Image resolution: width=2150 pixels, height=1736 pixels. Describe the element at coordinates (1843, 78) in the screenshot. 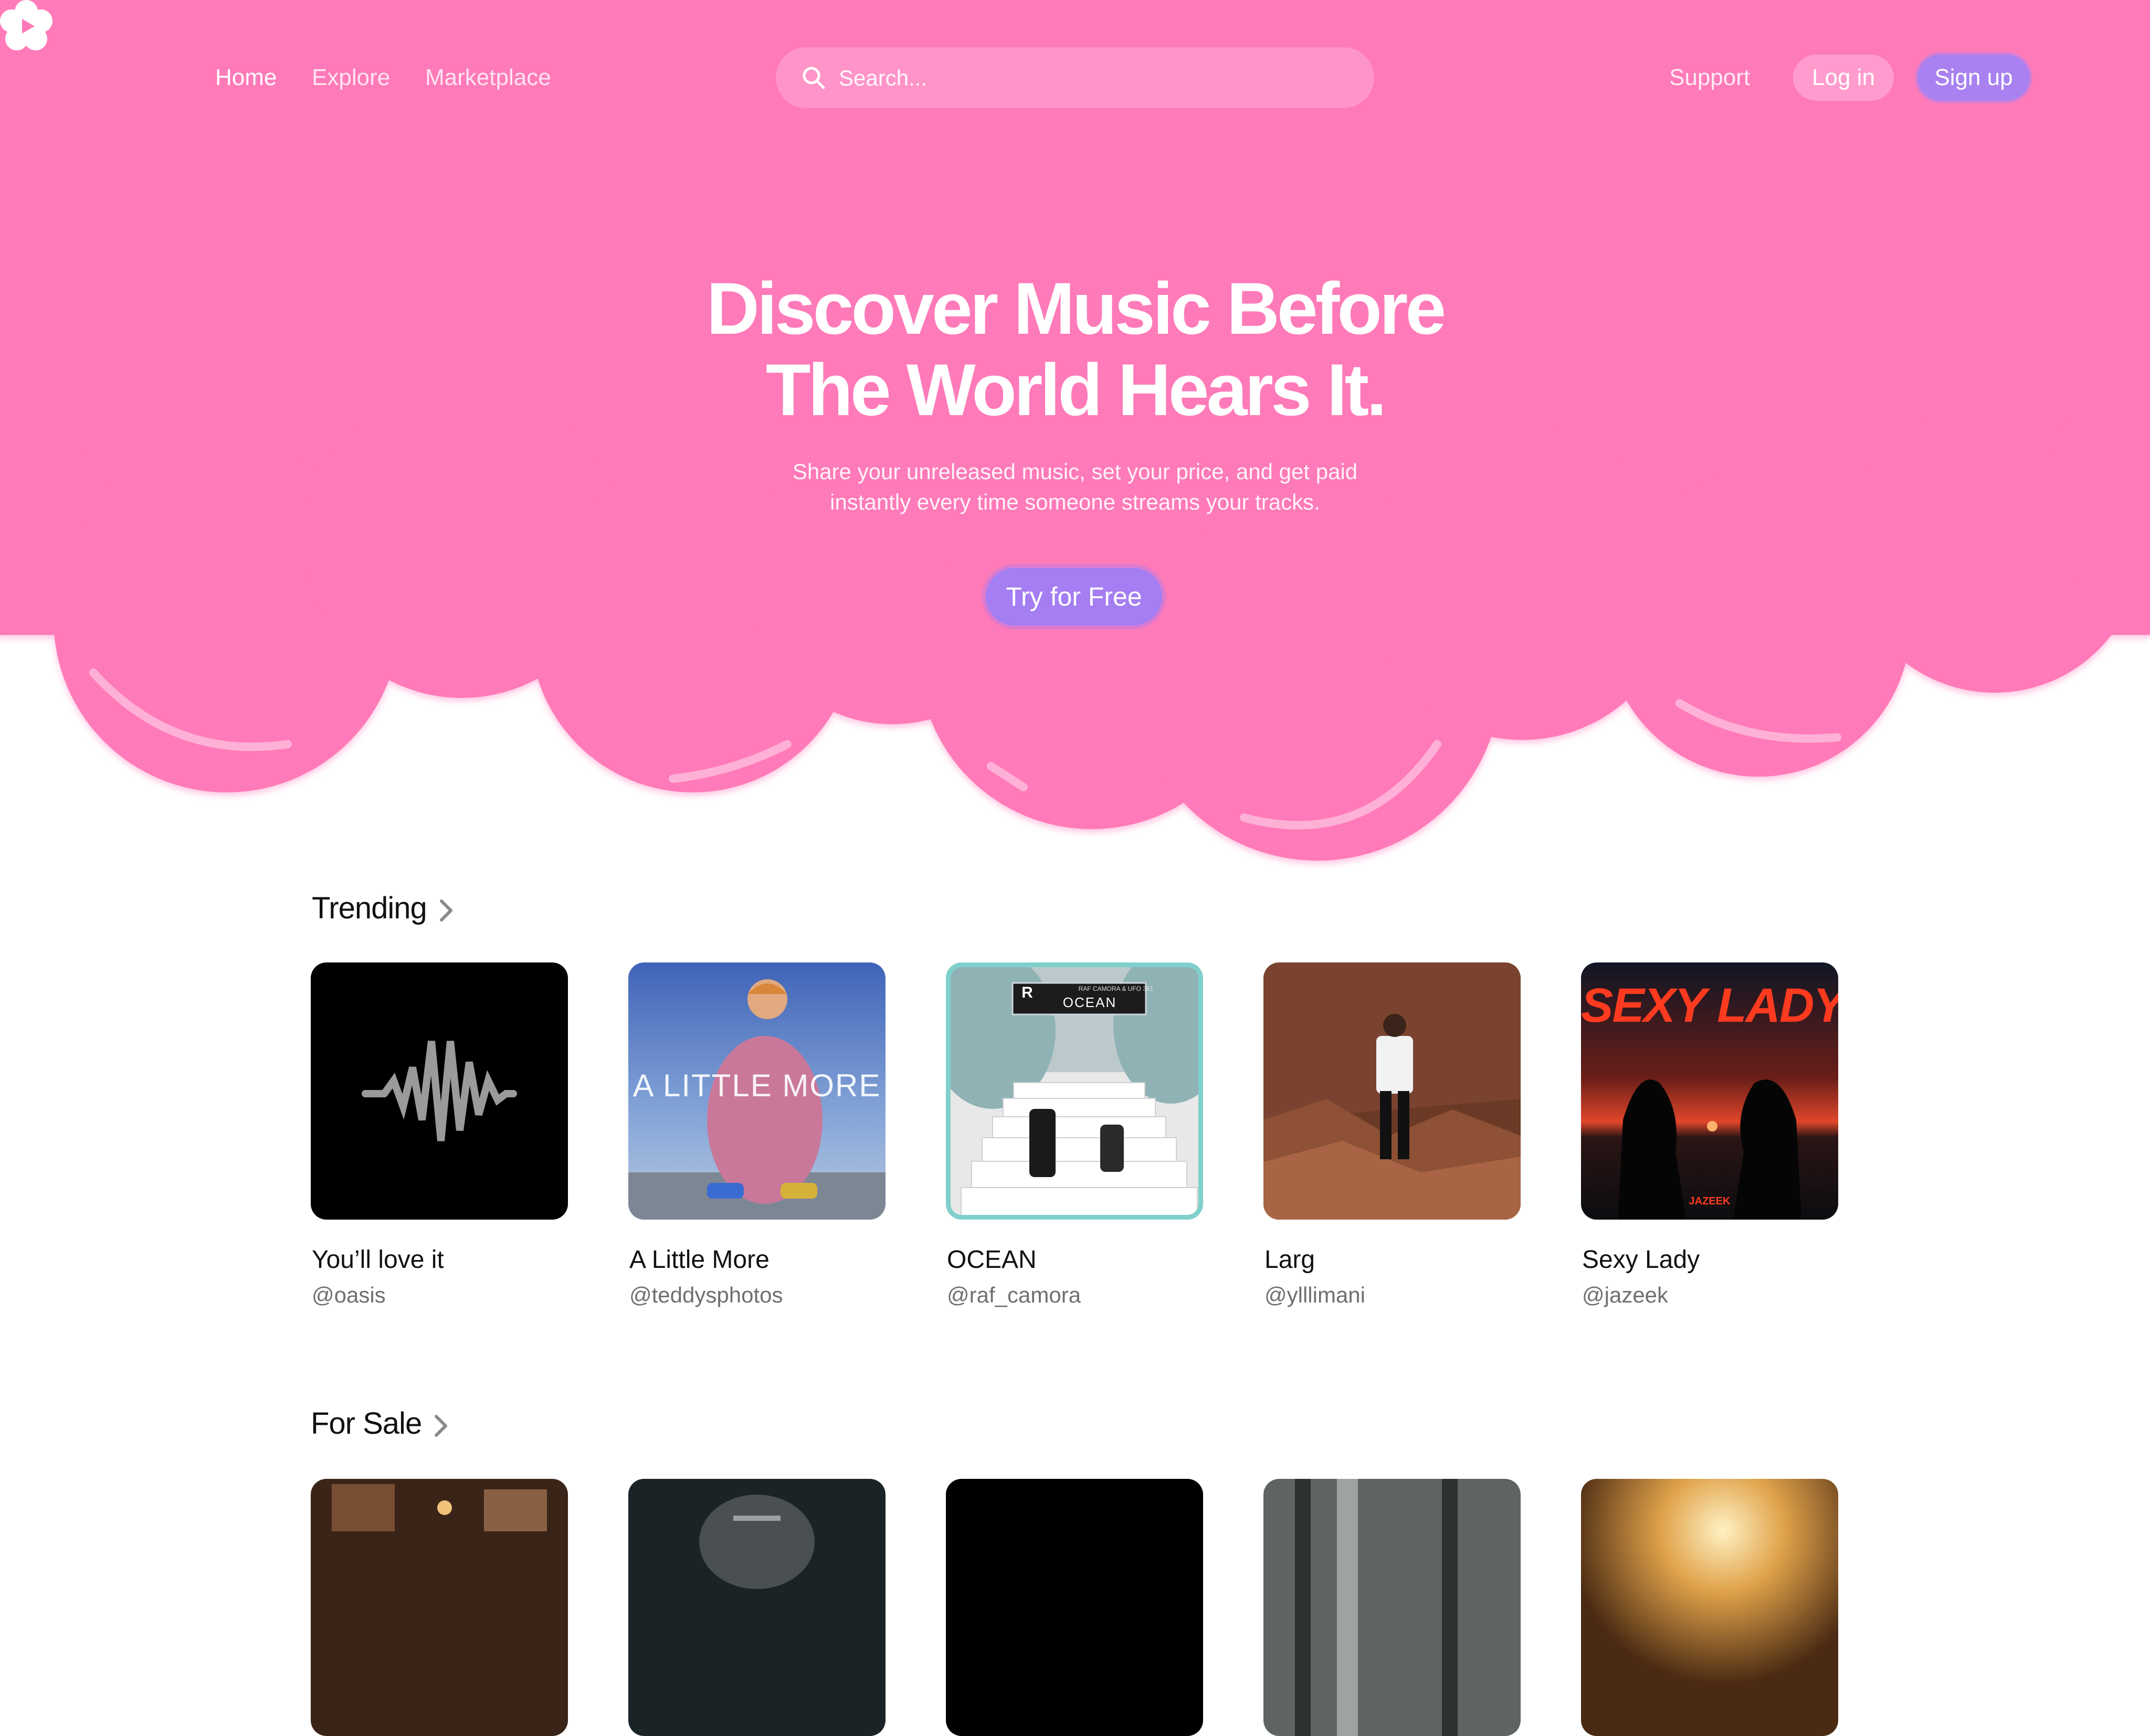

I see `login-button: Log in` at that location.